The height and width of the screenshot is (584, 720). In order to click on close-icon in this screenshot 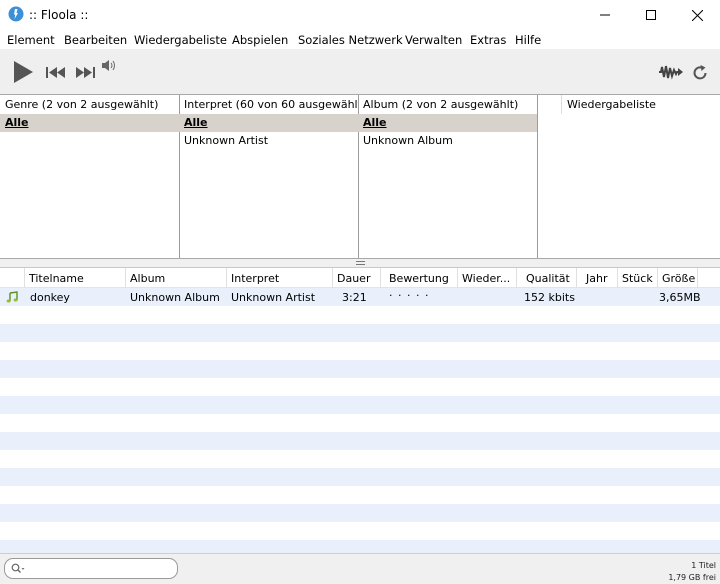, I will do `click(697, 15)`.